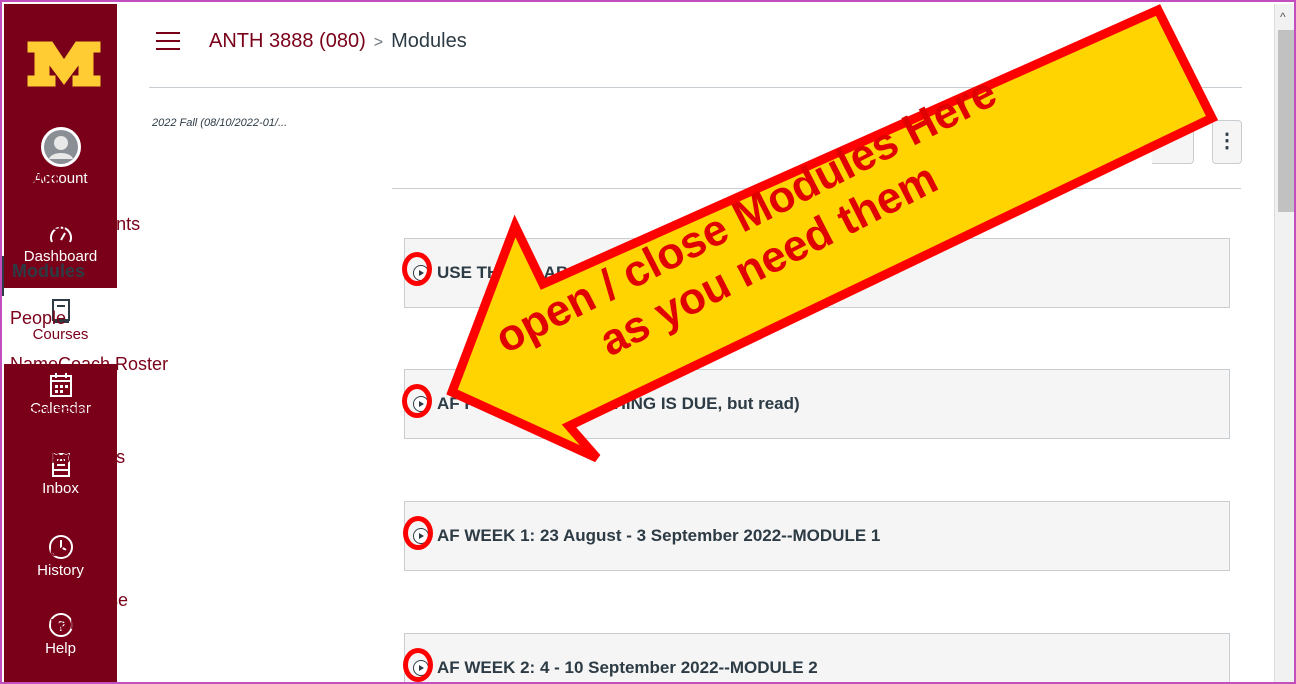 The width and height of the screenshot is (1296, 684). What do you see at coordinates (618, 403) in the screenshot?
I see `module-title: AF F 22 MEMOS (NOTHING IS DUE, but read)` at bounding box center [618, 403].